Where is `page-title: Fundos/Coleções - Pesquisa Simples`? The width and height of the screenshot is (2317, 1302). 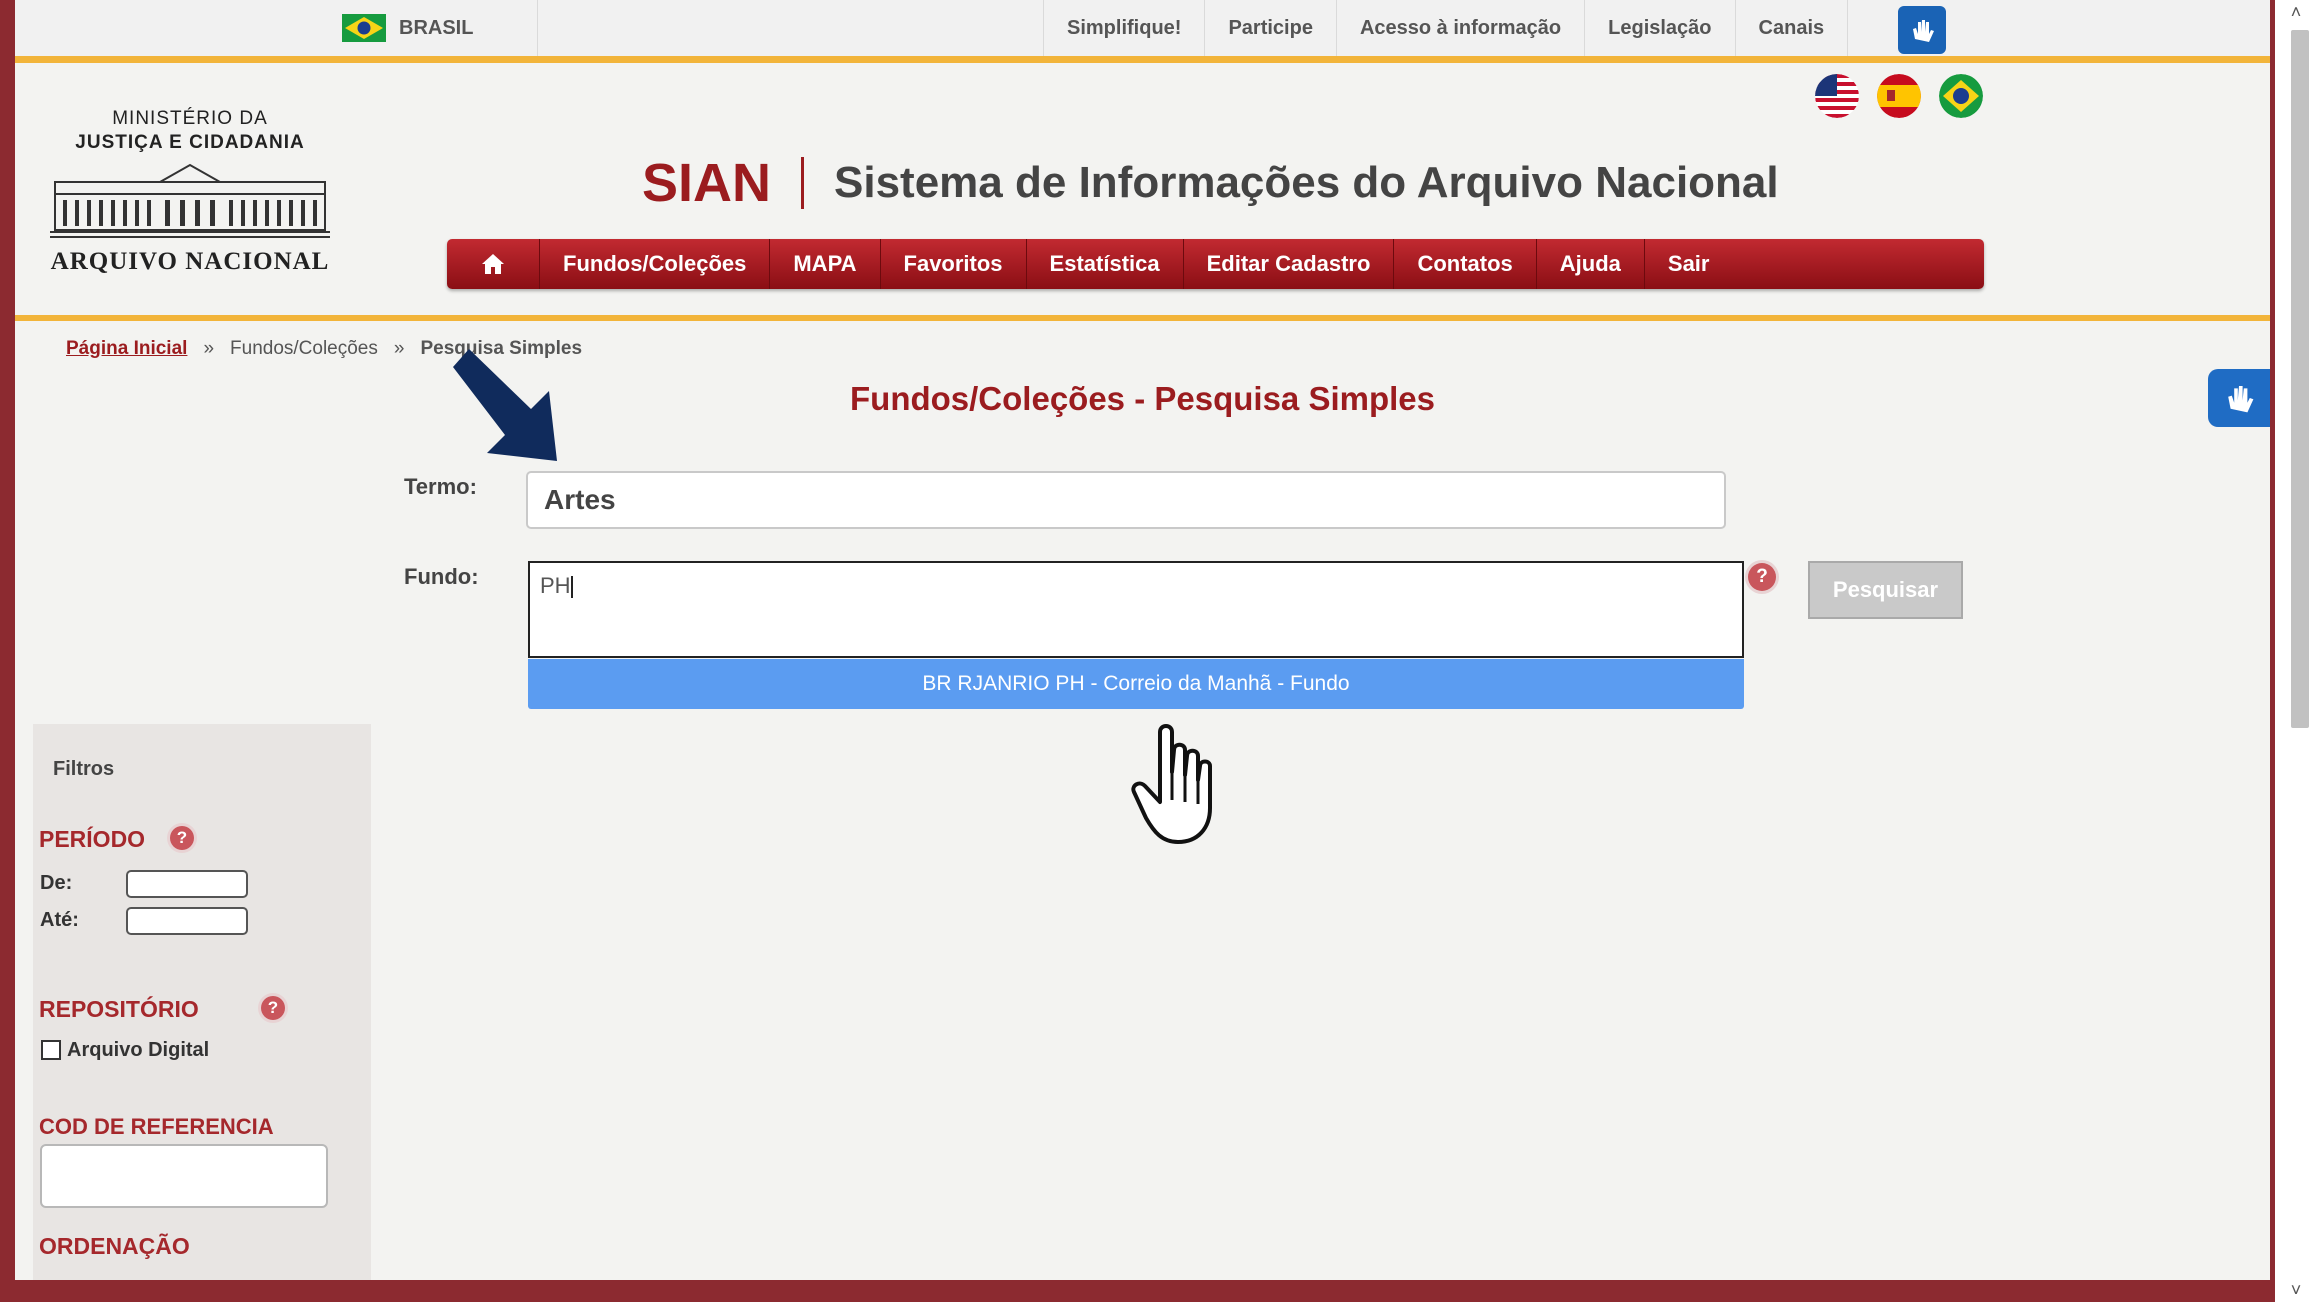 page-title: Fundos/Coleções - Pesquisa Simples is located at coordinates (1142, 398).